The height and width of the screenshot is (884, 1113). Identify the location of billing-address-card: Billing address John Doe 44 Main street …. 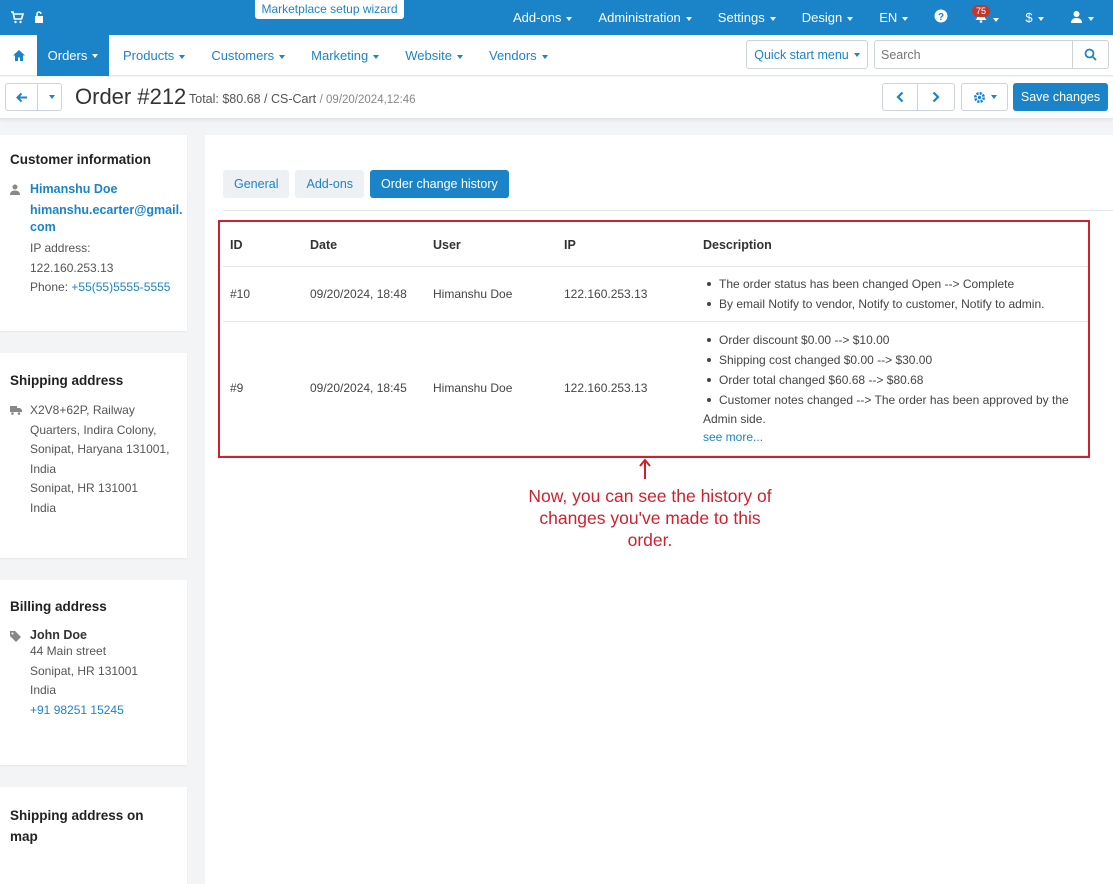
(93, 672).